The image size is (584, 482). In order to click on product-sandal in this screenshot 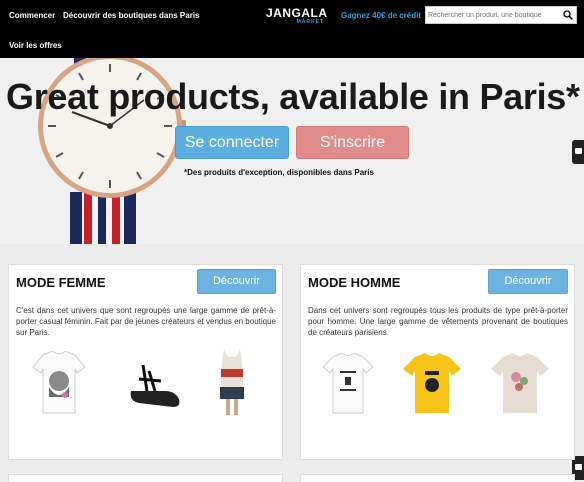, I will do `click(154, 386)`.